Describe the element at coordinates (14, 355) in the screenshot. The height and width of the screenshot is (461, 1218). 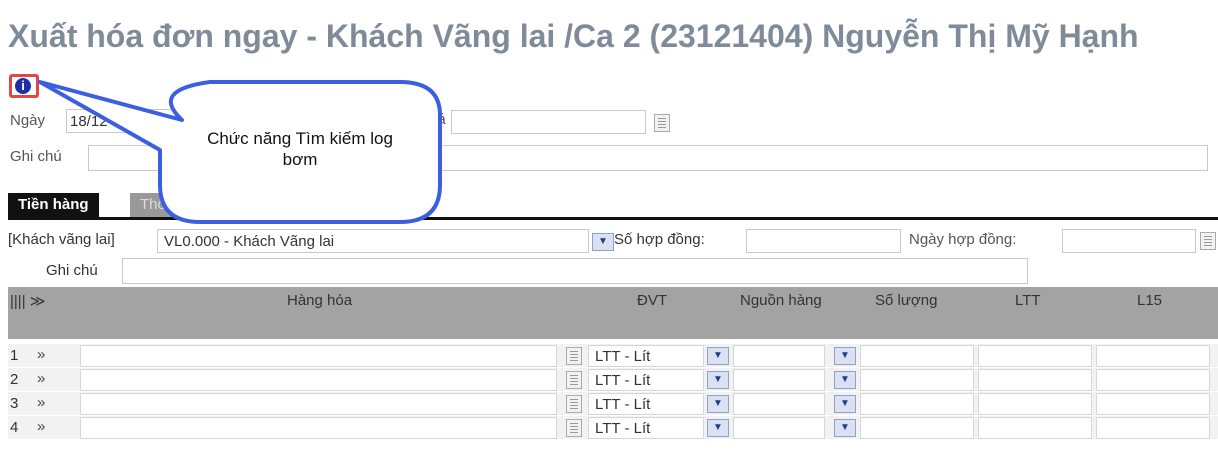
I see `row-number: 1` at that location.